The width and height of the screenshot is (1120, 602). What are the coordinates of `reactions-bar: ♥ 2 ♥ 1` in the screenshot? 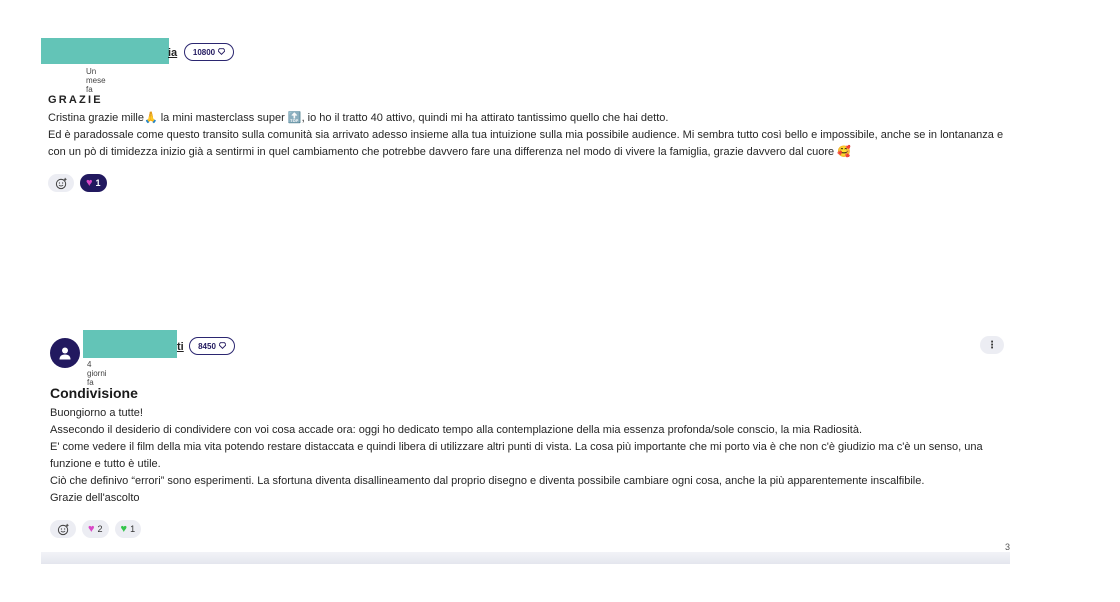 It's located at (96, 529).